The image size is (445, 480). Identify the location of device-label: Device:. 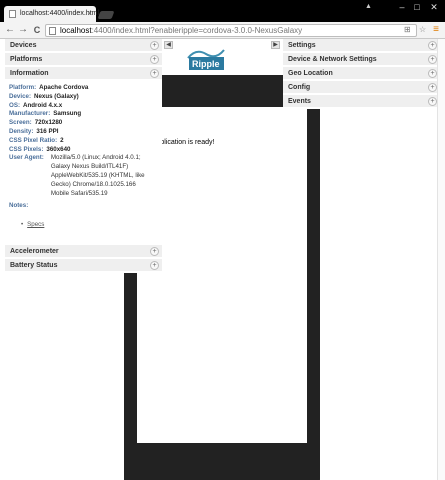
(20, 96).